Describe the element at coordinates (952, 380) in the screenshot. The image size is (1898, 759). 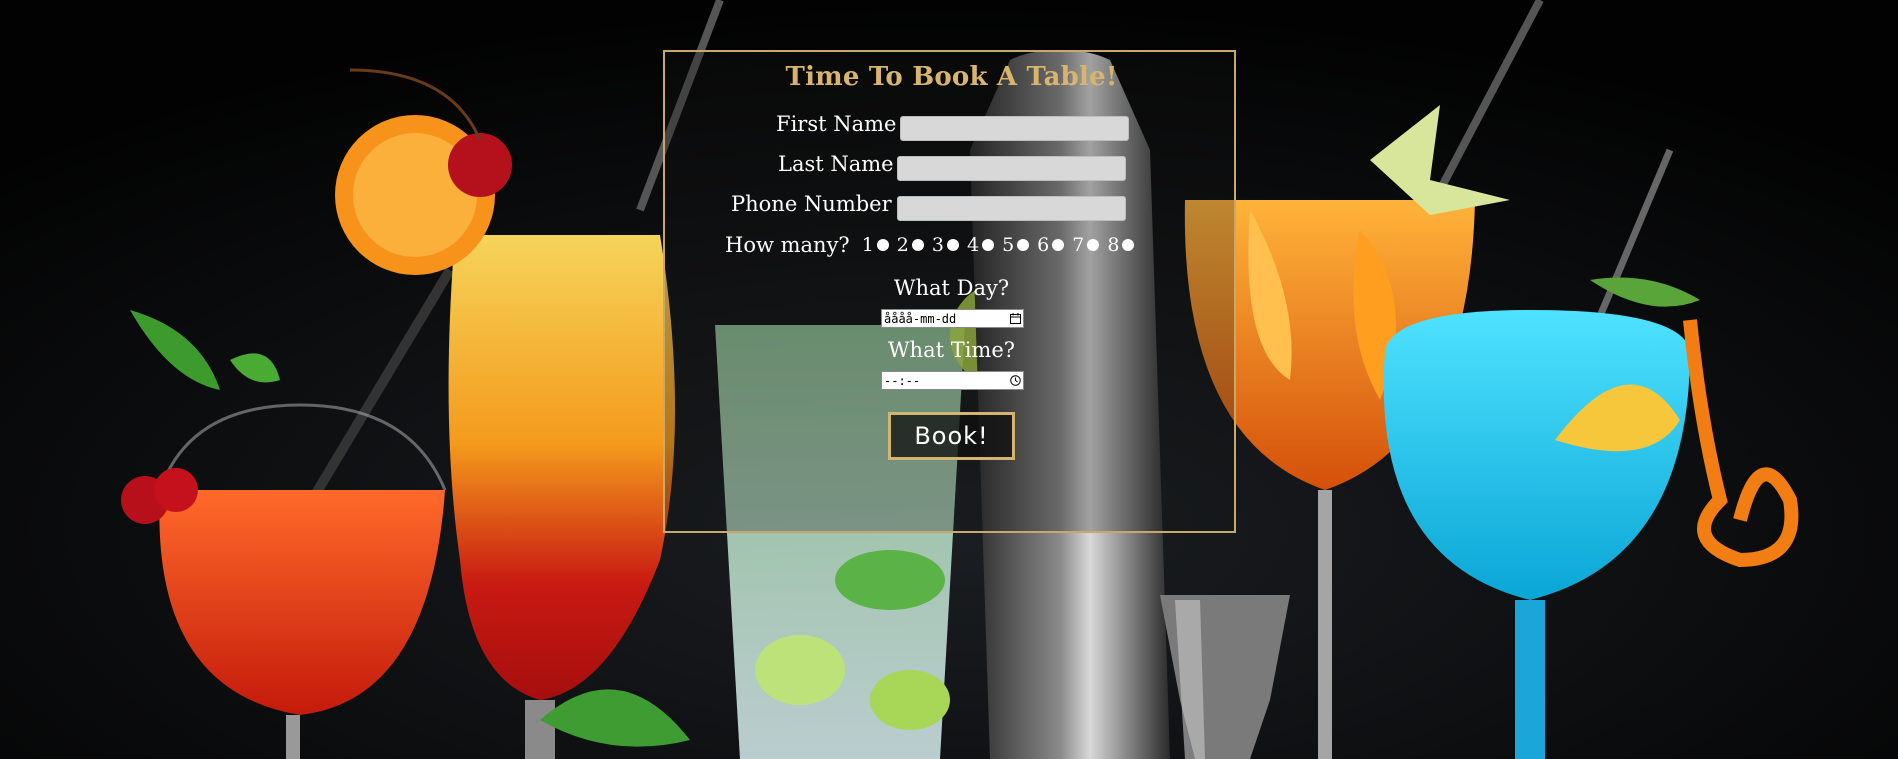
I see `time-input: --:--` at that location.